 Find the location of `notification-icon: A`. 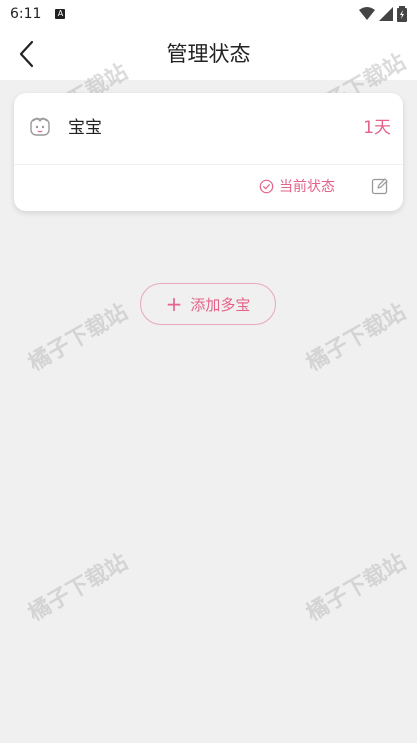

notification-icon: A is located at coordinates (60, 14).